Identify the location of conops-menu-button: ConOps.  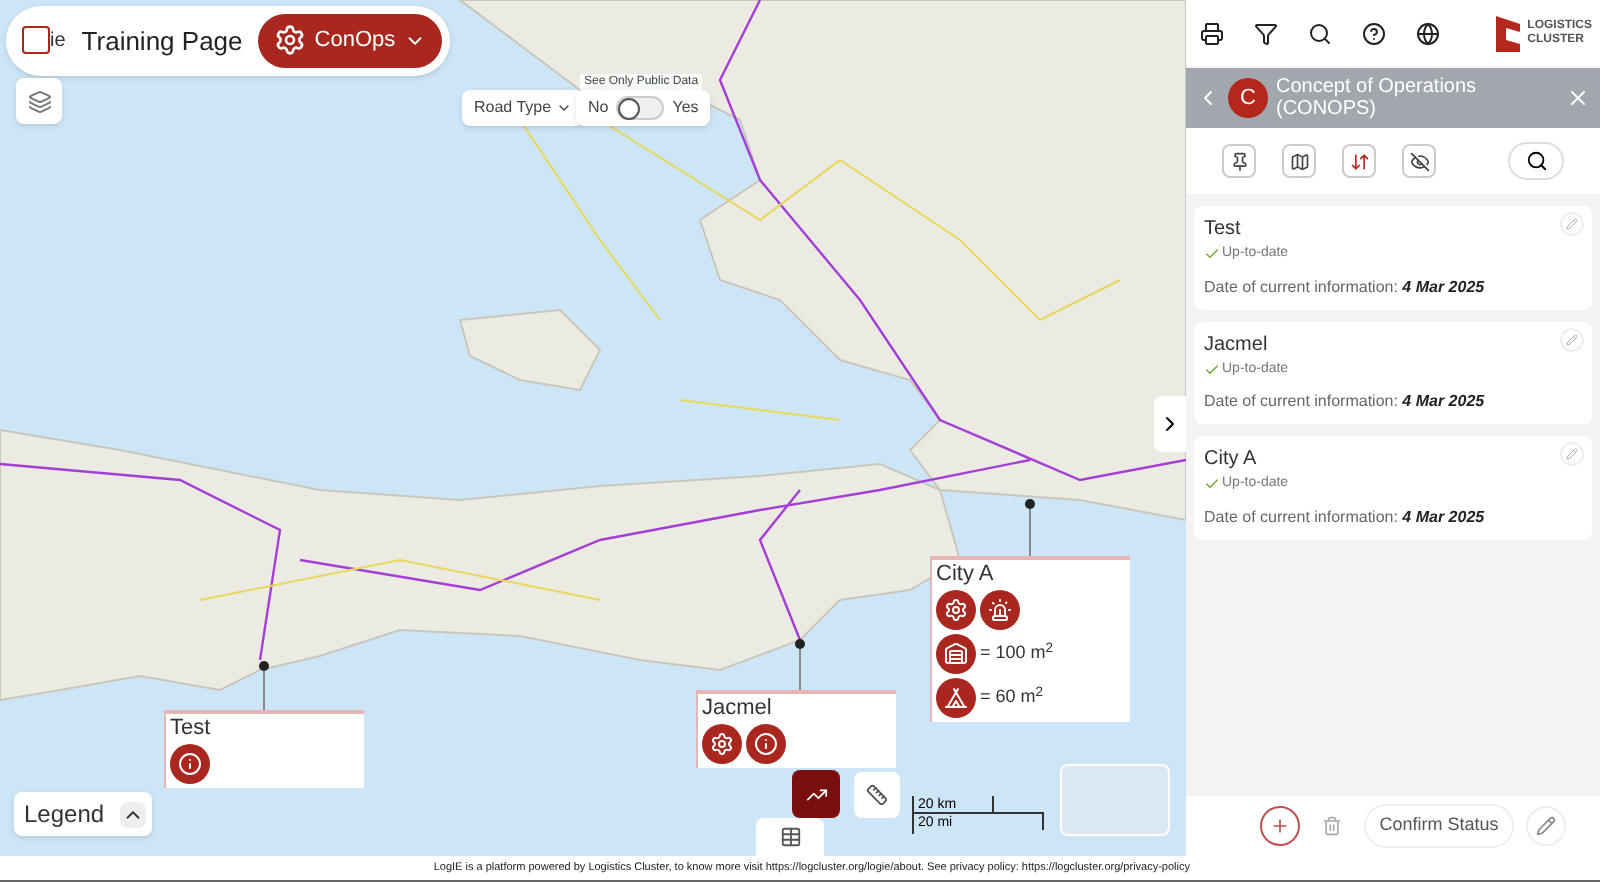
(350, 40).